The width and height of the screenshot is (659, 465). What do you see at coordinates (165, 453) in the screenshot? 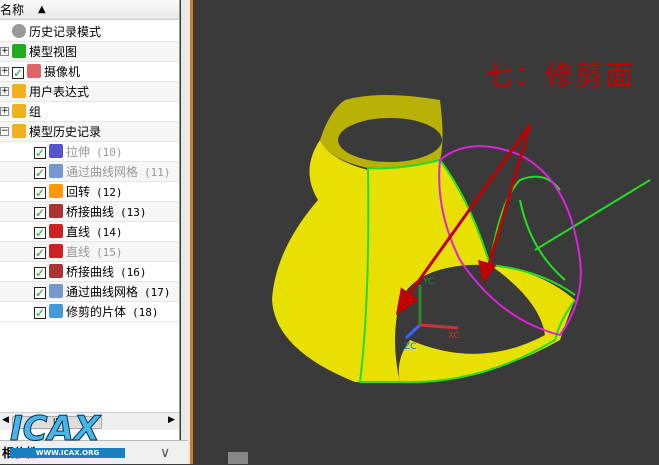
I see `chevron-down-icon: ∨` at bounding box center [165, 453].